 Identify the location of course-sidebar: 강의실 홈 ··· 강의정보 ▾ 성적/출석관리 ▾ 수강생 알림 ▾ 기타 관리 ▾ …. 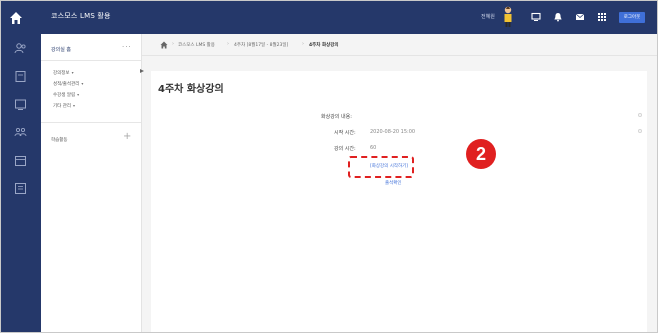
(91, 183).